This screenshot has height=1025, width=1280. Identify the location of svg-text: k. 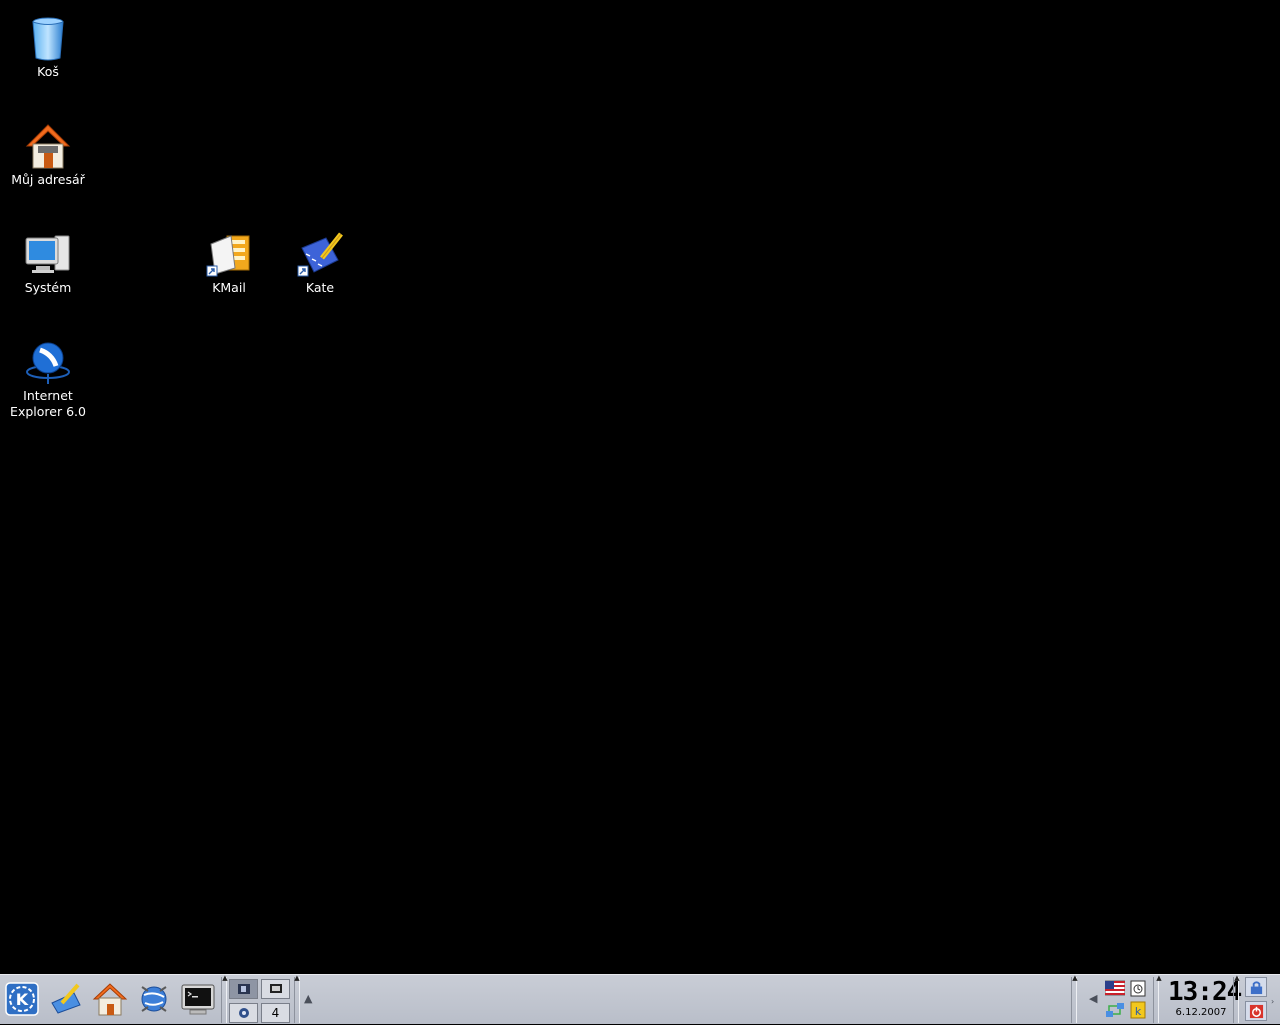
(1138, 1011).